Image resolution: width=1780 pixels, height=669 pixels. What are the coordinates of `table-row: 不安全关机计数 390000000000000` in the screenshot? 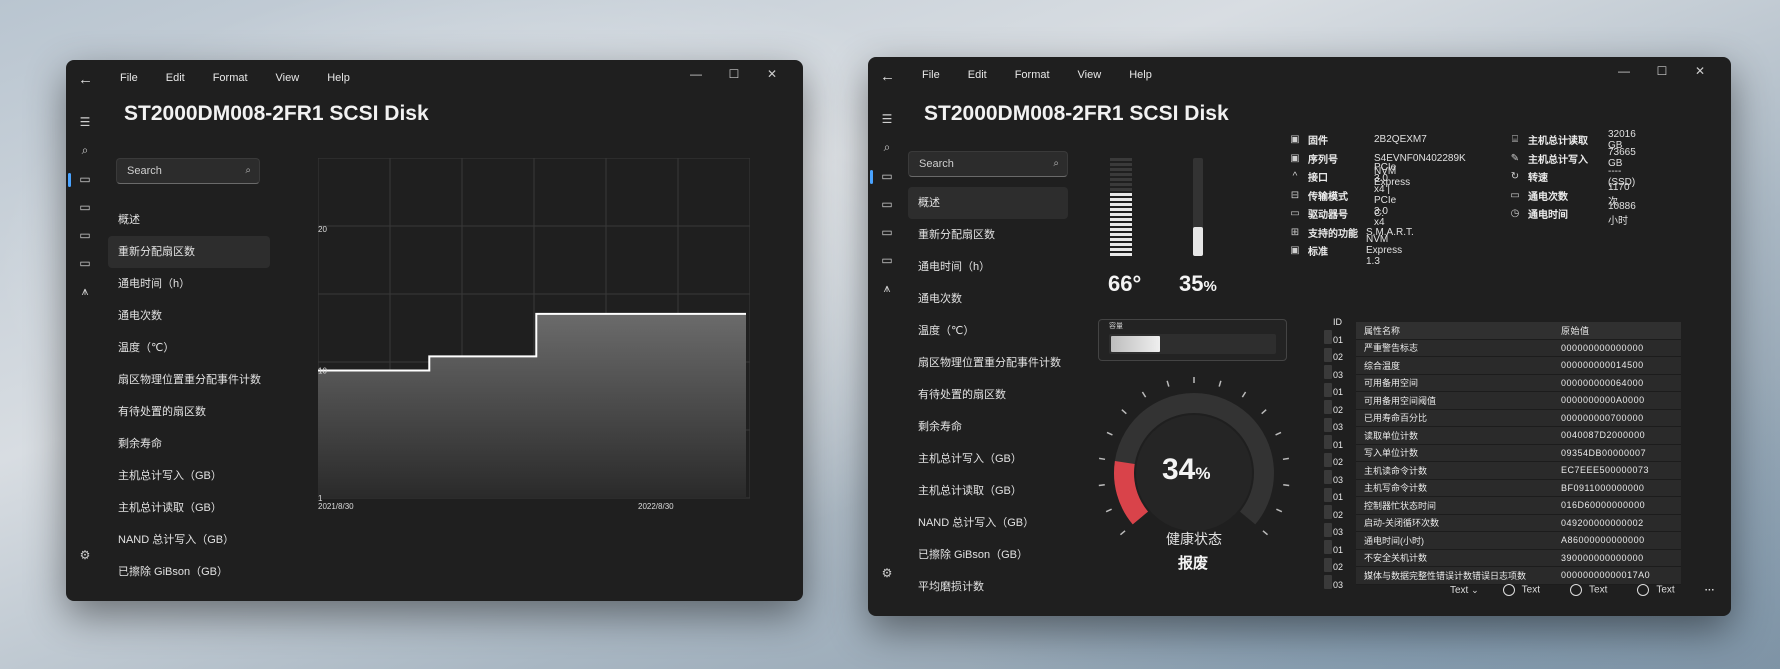 It's located at (1518, 558).